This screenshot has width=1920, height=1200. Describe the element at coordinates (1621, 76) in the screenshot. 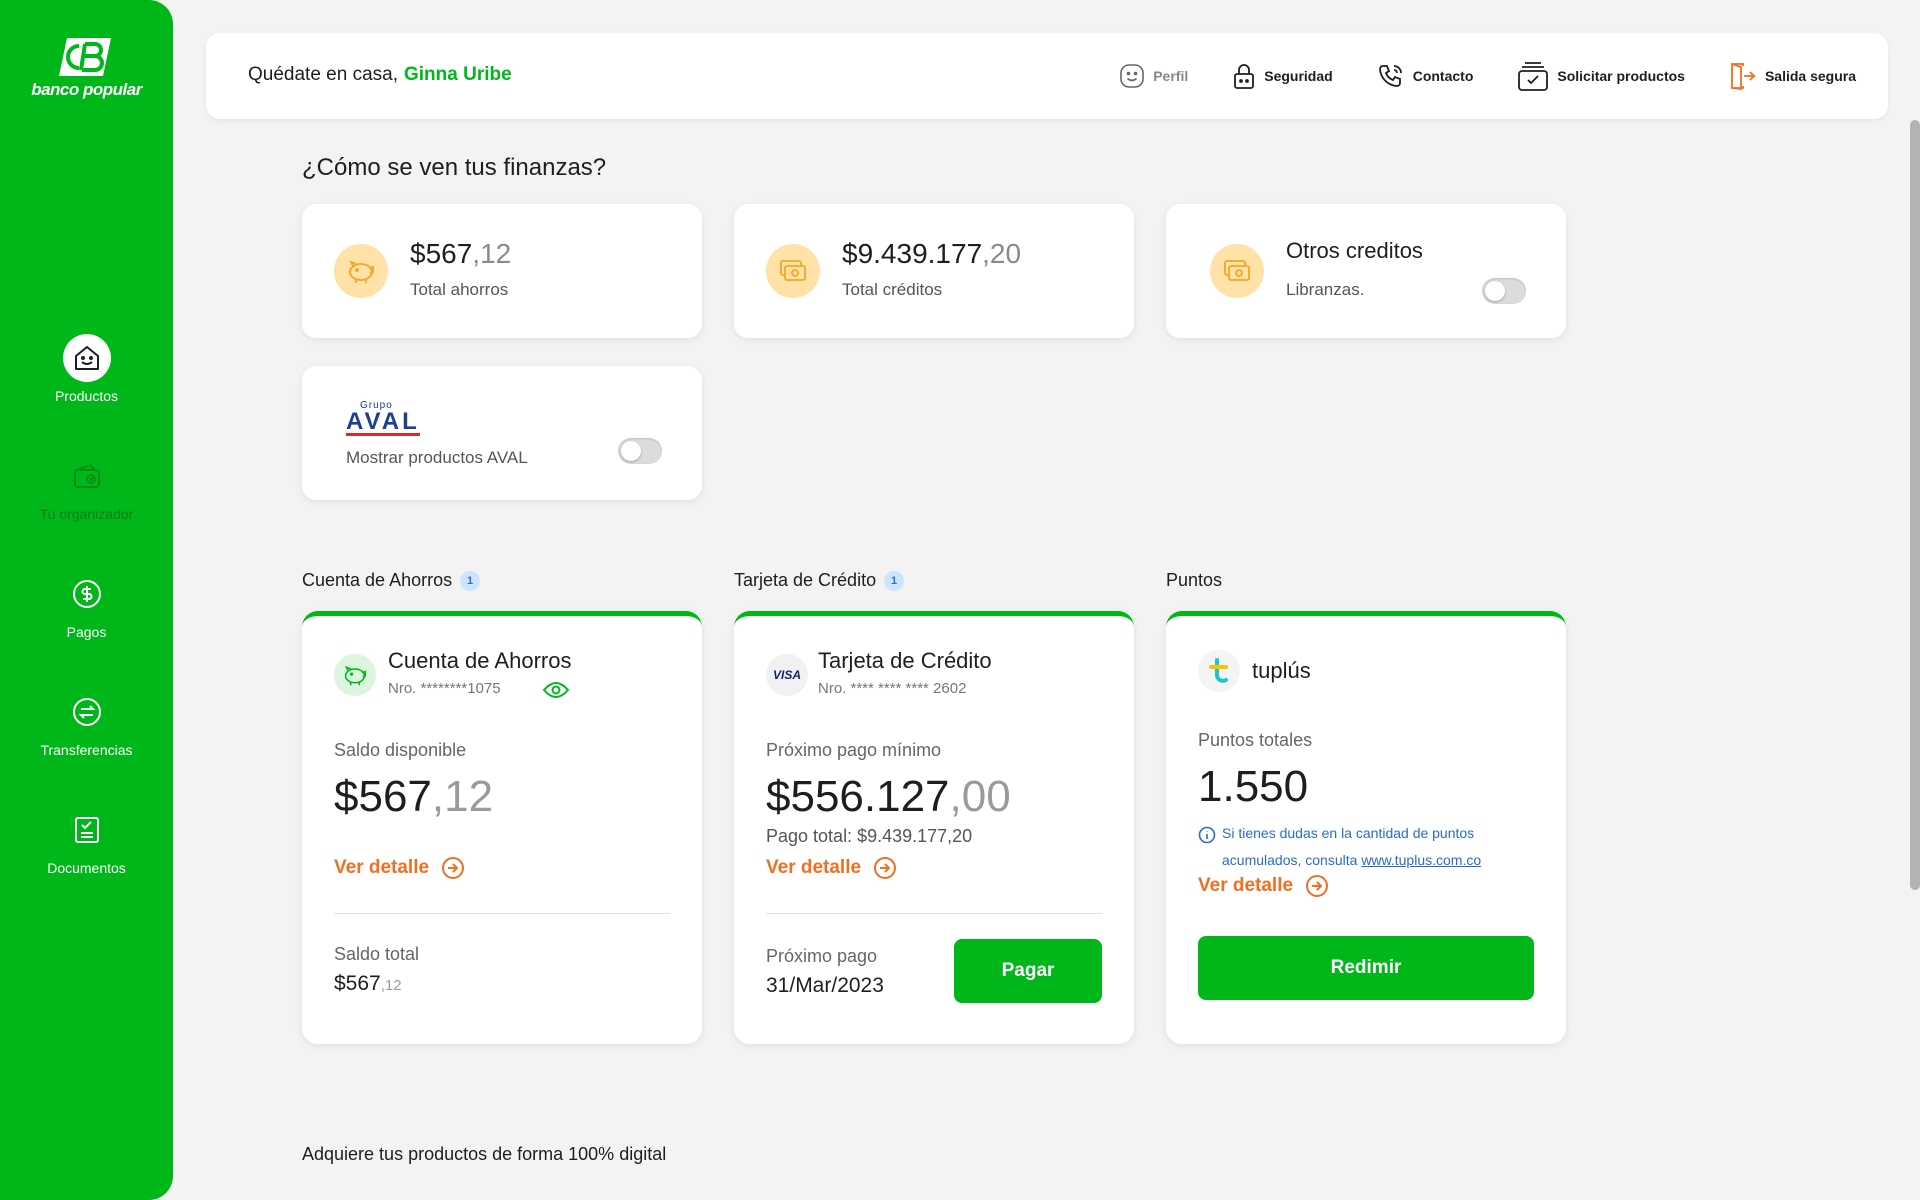

I see `nav-label: Solicitar productos` at that location.